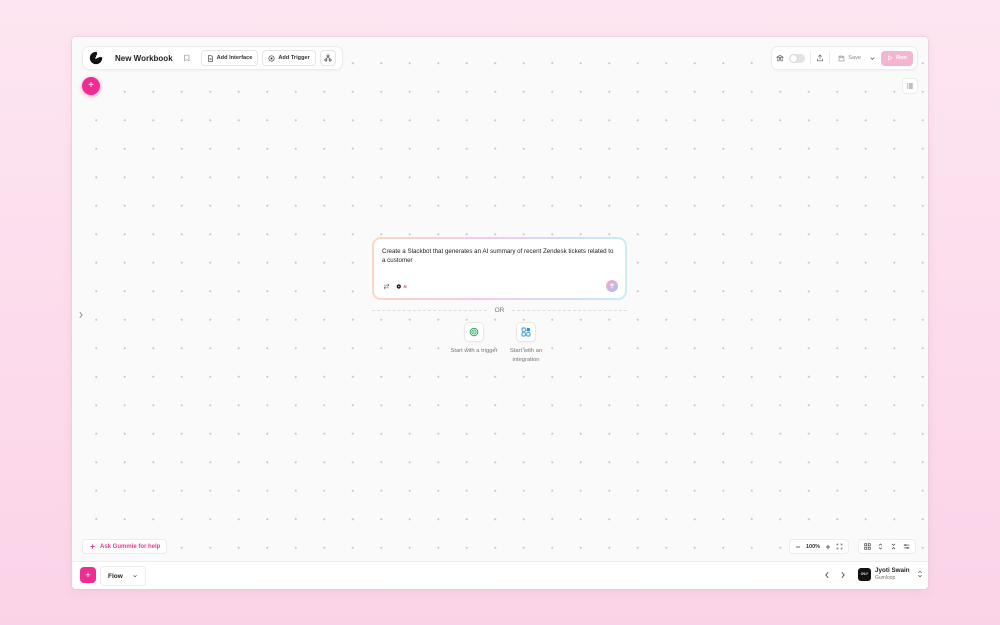  What do you see at coordinates (526, 343) in the screenshot?
I see `start-with-integration-option: Start with an integration` at bounding box center [526, 343].